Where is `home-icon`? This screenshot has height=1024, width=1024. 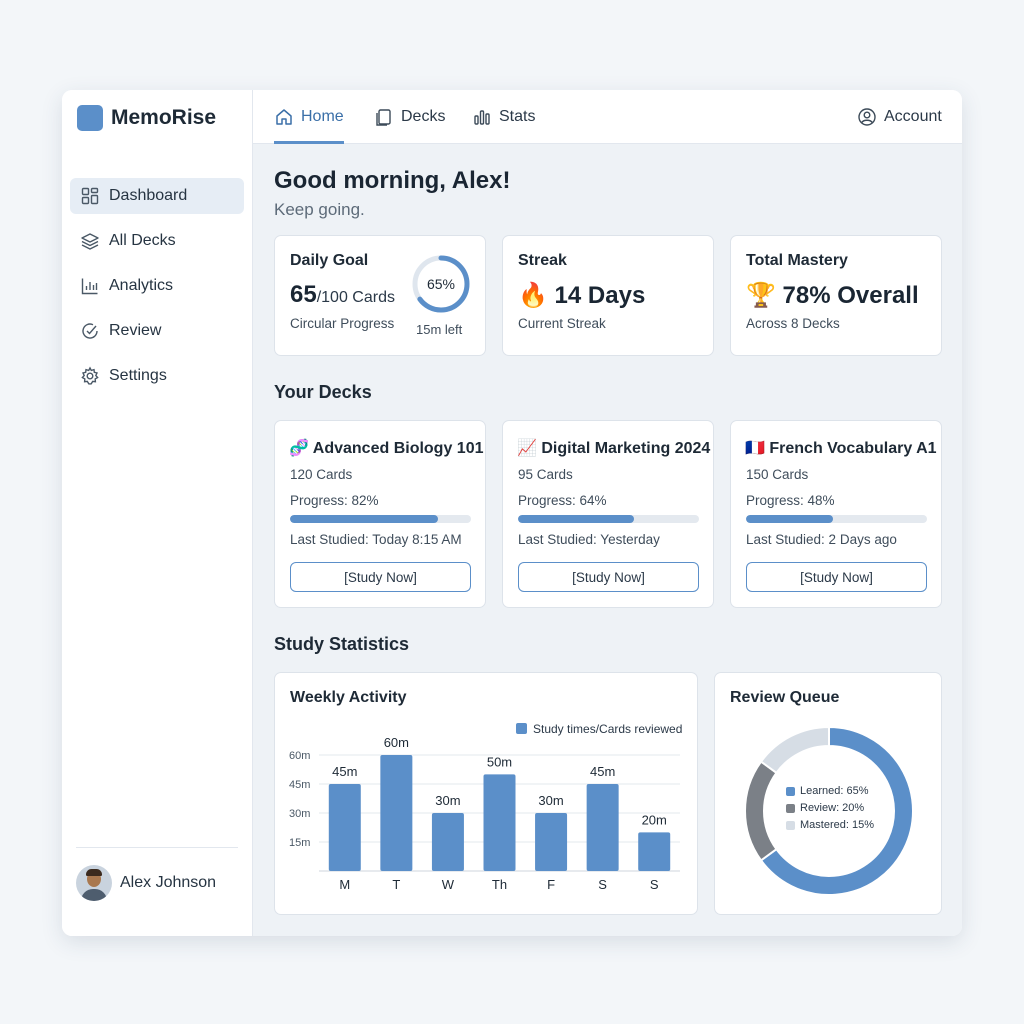 home-icon is located at coordinates (284, 117).